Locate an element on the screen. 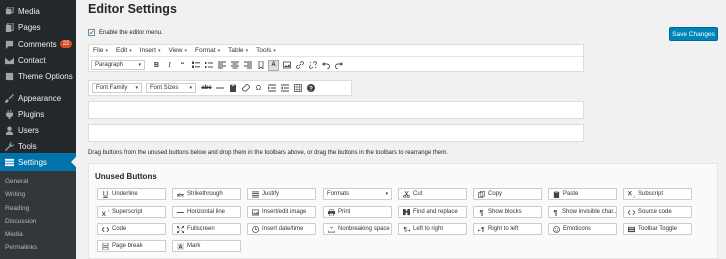  undo-icon is located at coordinates (325, 65).